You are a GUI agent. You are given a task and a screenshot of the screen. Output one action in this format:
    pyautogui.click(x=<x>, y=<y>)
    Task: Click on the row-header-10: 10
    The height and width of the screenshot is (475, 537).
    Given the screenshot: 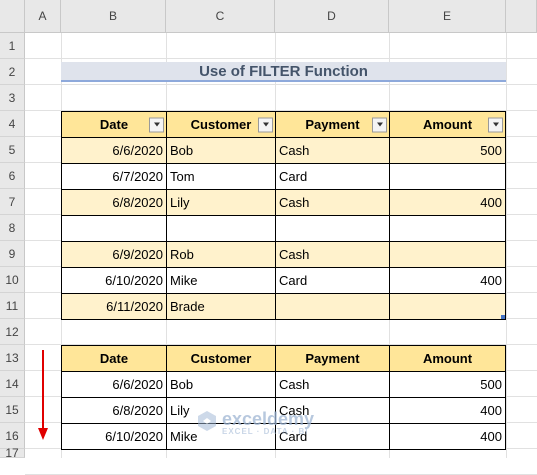 What is the action you would take?
    pyautogui.click(x=12, y=280)
    